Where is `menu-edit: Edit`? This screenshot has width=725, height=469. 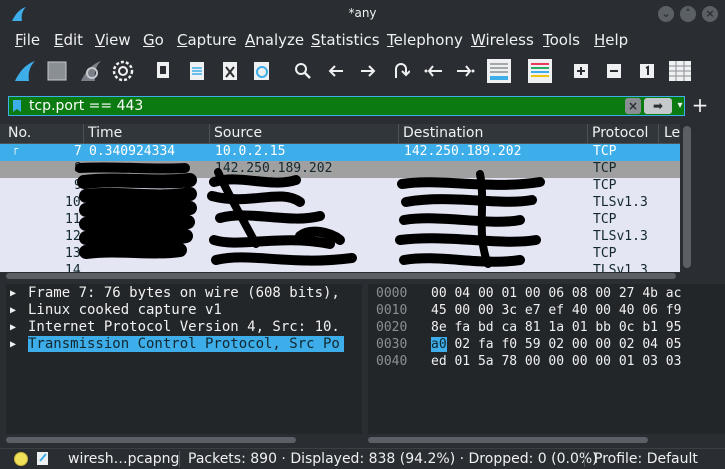 menu-edit: Edit is located at coordinates (68, 40).